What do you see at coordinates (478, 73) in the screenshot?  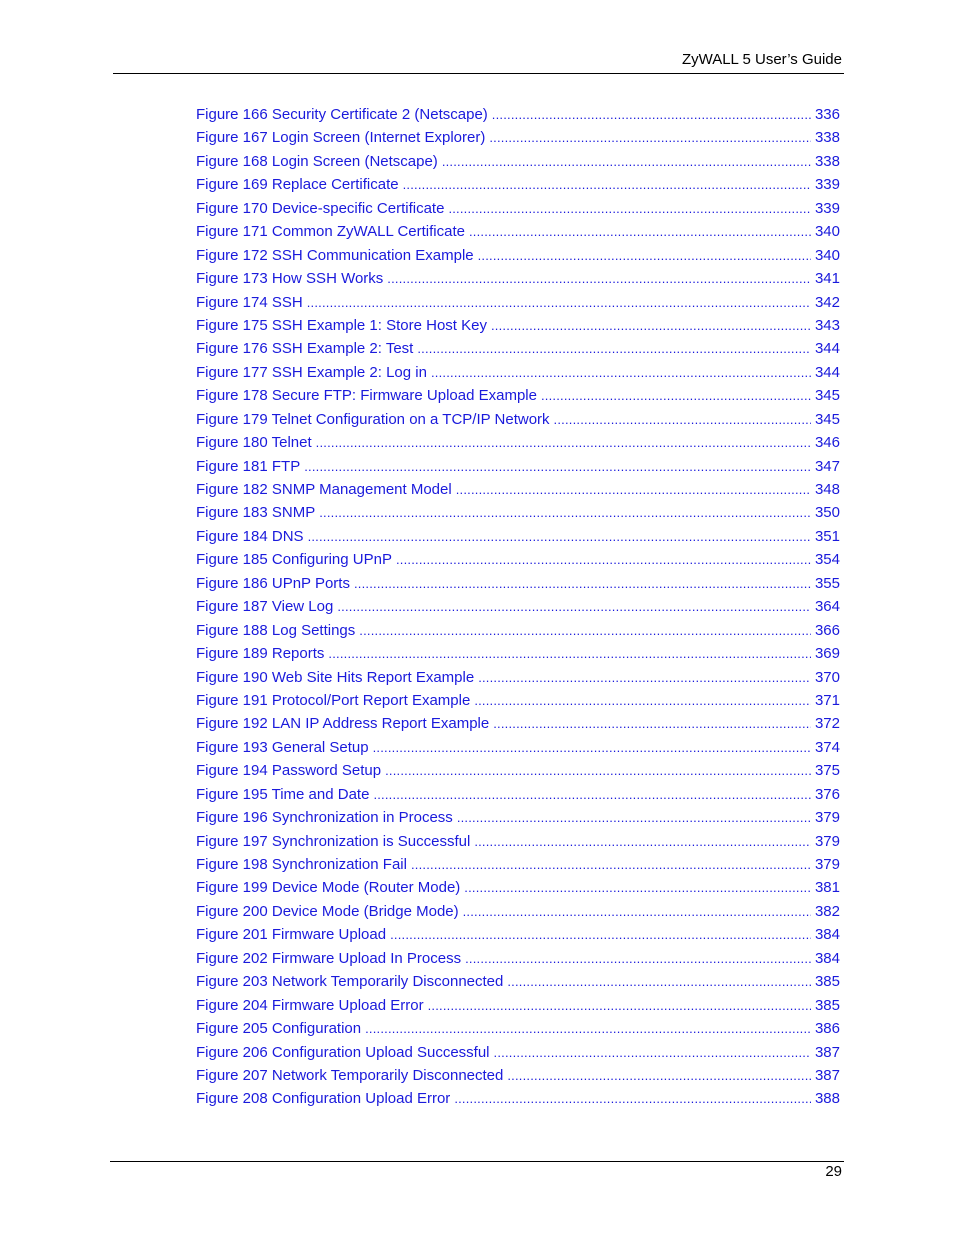 I see `header-divider` at bounding box center [478, 73].